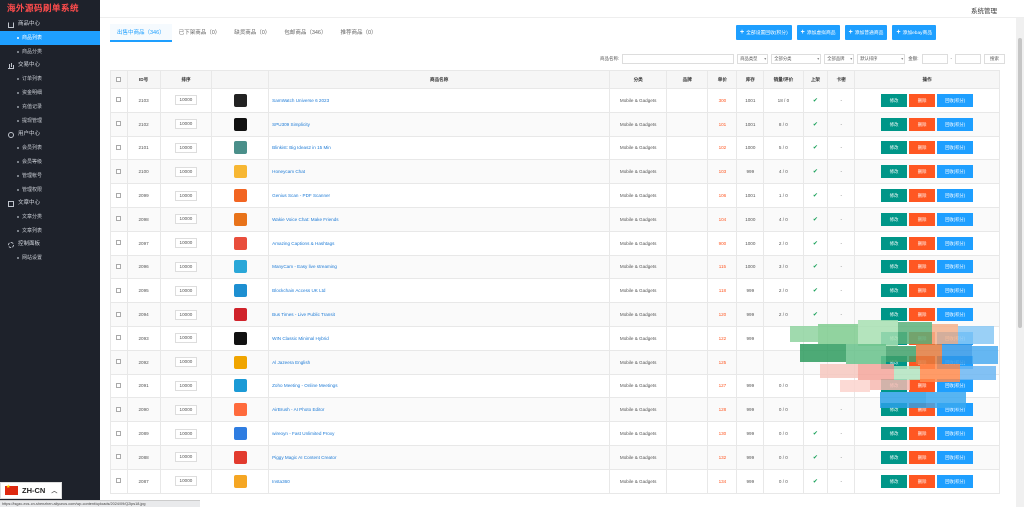  Describe the element at coordinates (439, 172) in the screenshot. I see `product-name: Honeycam Chat` at that location.